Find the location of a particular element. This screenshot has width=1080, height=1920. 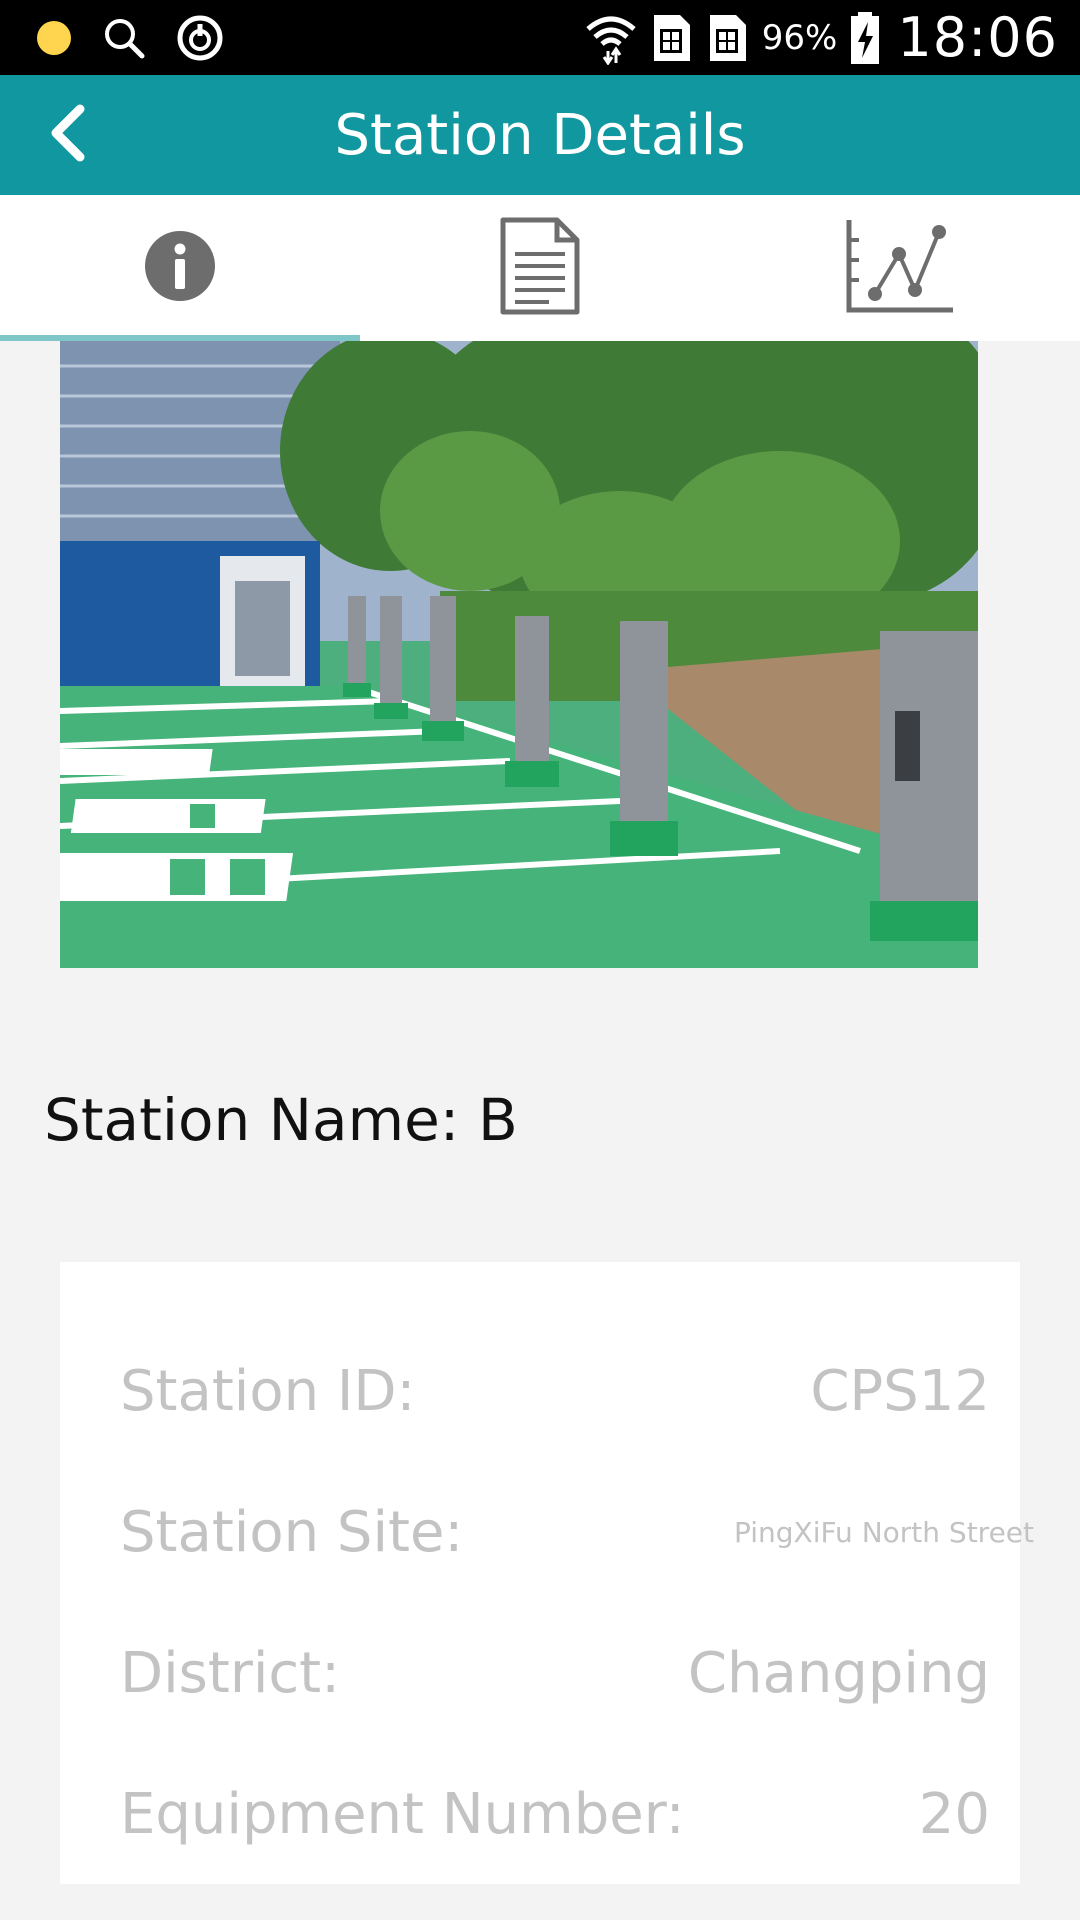

status-left-icons is located at coordinates (130, 38).